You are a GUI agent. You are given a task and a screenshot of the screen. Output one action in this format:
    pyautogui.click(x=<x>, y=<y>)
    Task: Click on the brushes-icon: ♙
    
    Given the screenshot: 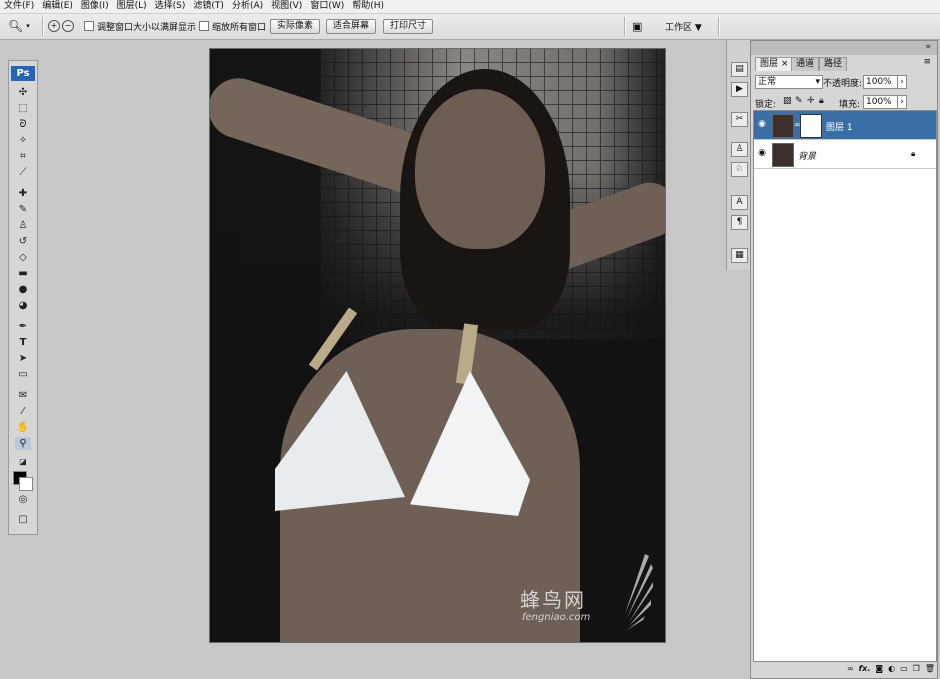 What is the action you would take?
    pyautogui.click(x=739, y=149)
    